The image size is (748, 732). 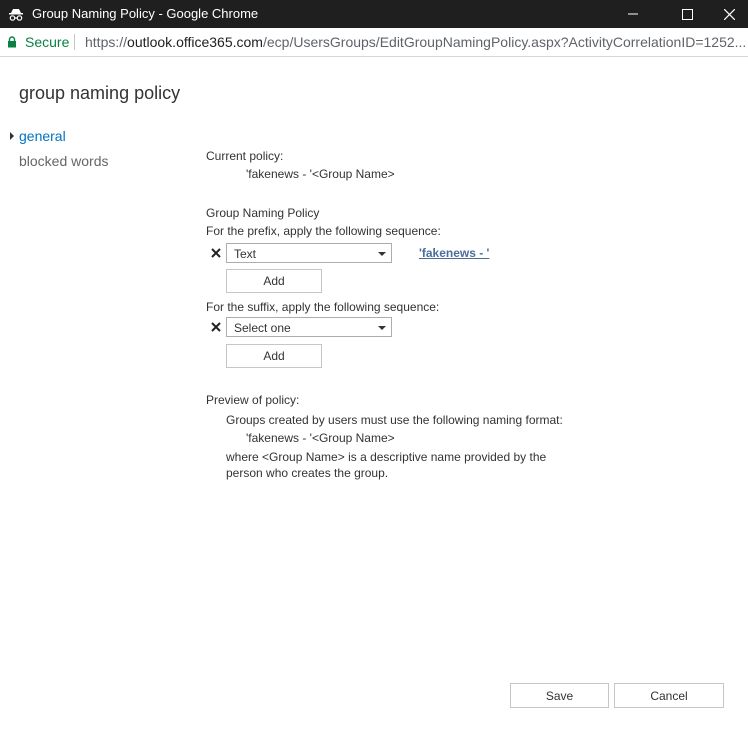 I want to click on current-policy-value: 'fakenews - '<Group Name>, so click(x=320, y=174).